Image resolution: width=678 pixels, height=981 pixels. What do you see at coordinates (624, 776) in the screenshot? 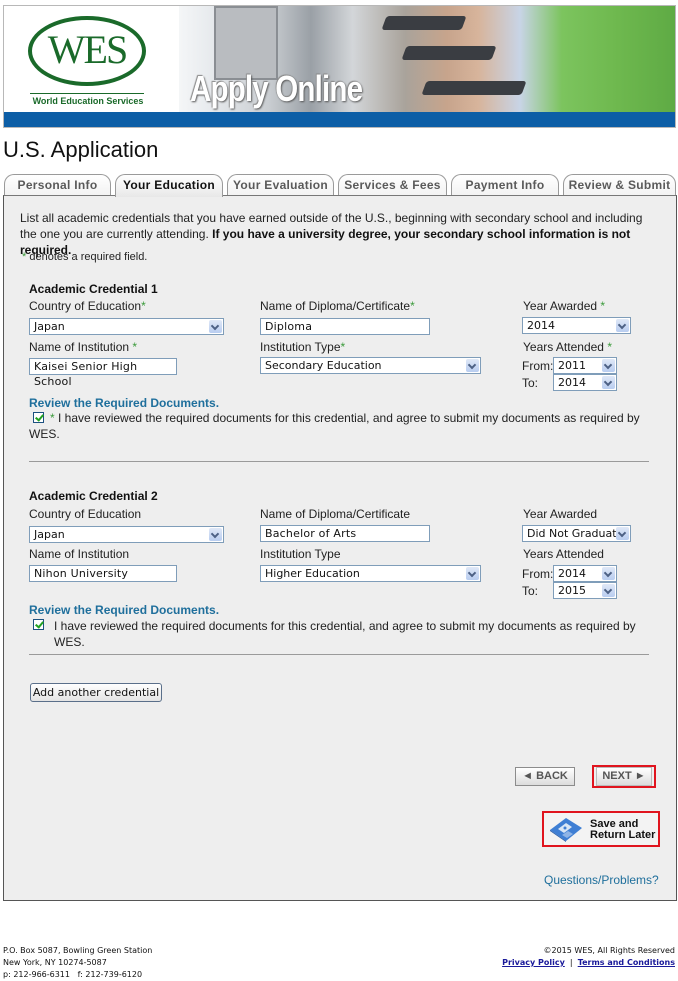
I see `next-button: NEXT ►` at bounding box center [624, 776].